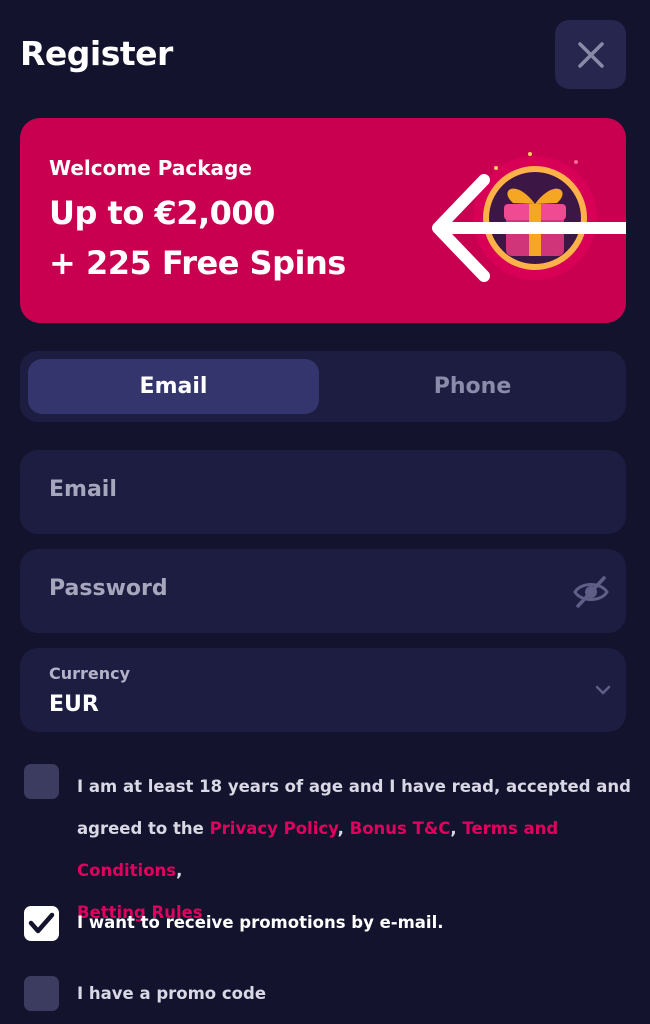 The image size is (650, 1024). Describe the element at coordinates (472, 386) in the screenshot. I see `tab-phone: Phone` at that location.